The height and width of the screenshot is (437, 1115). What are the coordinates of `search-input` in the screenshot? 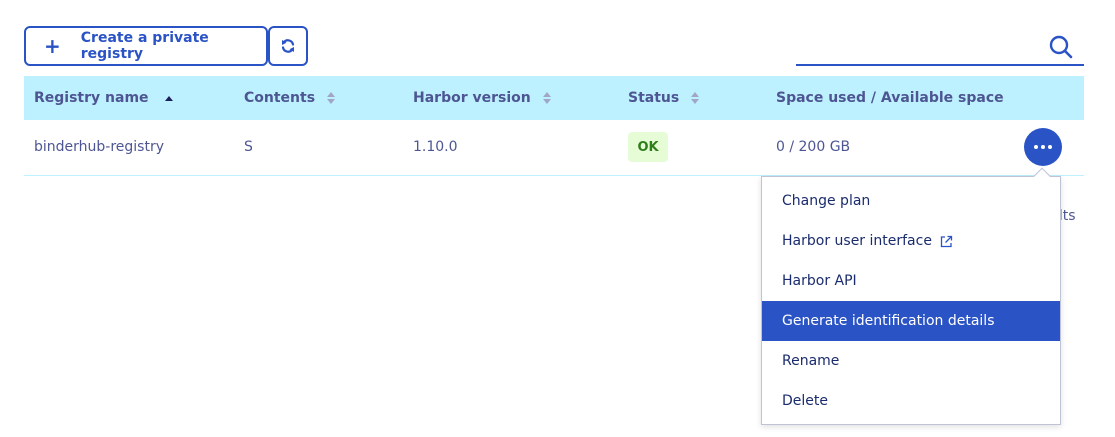 It's located at (916, 45).